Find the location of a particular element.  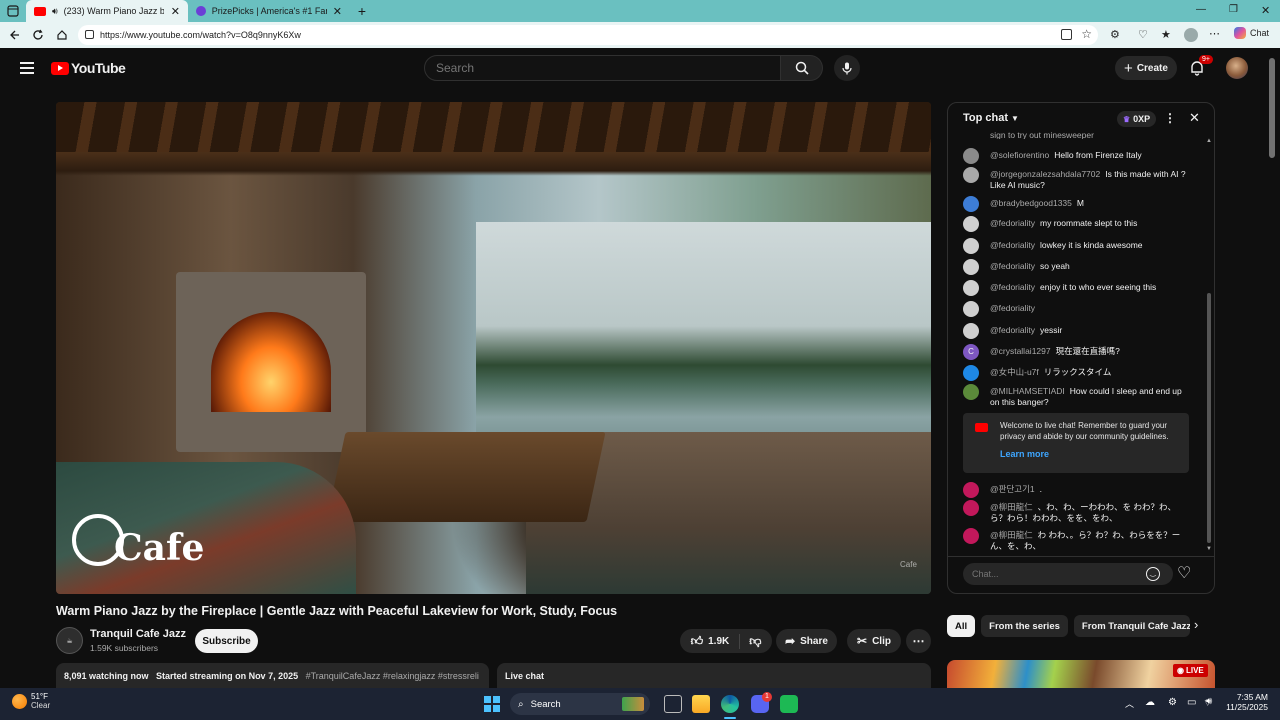

hamburger-menu-icon is located at coordinates (27, 68).